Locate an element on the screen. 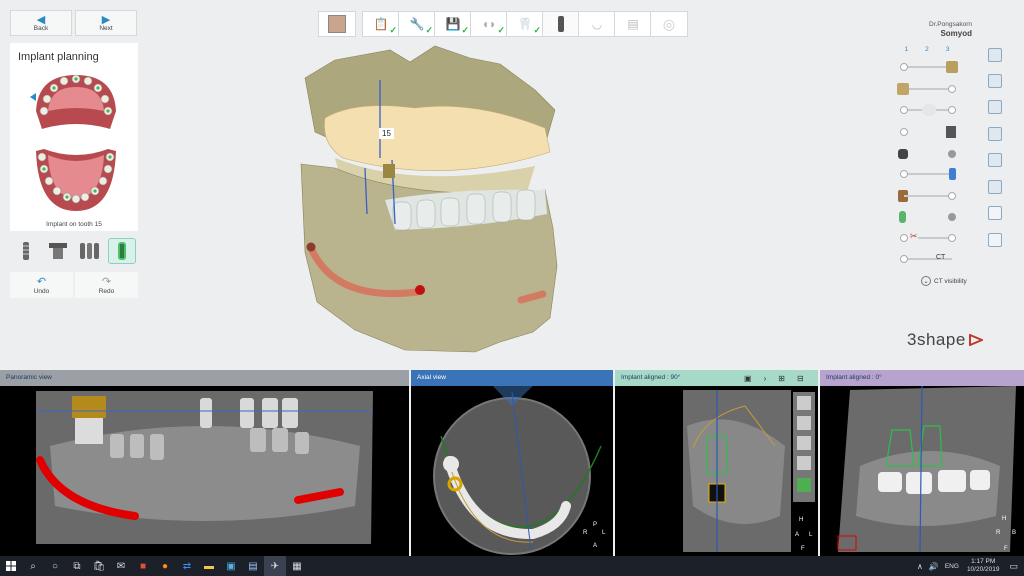  layer-slider-drill is located at coordinates (927, 196).